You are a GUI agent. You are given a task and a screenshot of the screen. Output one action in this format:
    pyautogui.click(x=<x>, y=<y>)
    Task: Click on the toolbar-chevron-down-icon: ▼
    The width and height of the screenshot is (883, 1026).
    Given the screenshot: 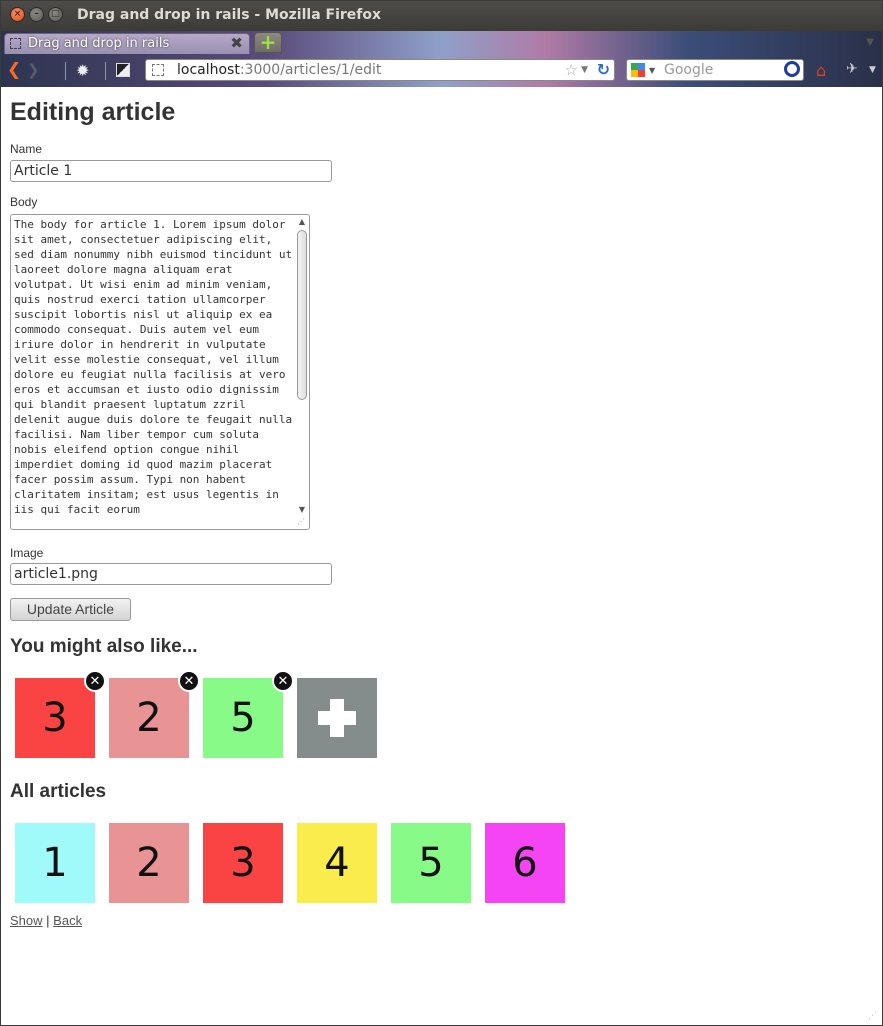 What is the action you would take?
    pyautogui.click(x=872, y=70)
    